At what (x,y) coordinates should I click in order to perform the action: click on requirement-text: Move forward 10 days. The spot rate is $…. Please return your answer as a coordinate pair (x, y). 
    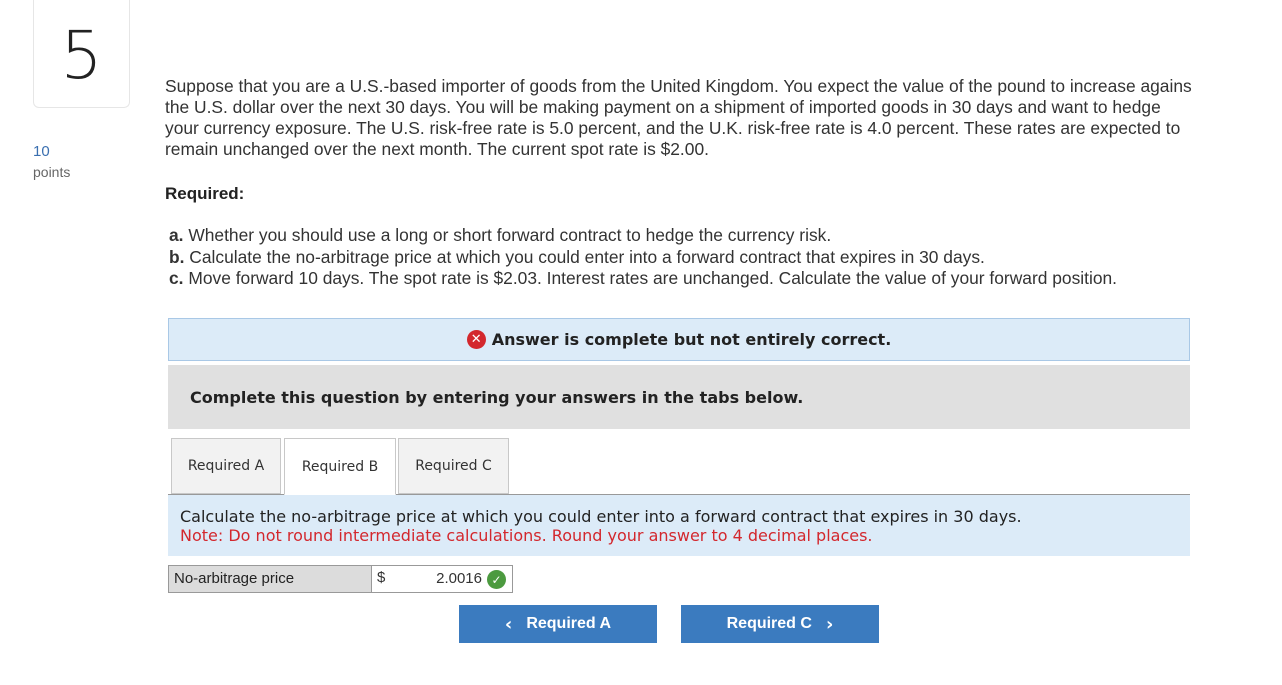
    Looking at the image, I should click on (650, 278).